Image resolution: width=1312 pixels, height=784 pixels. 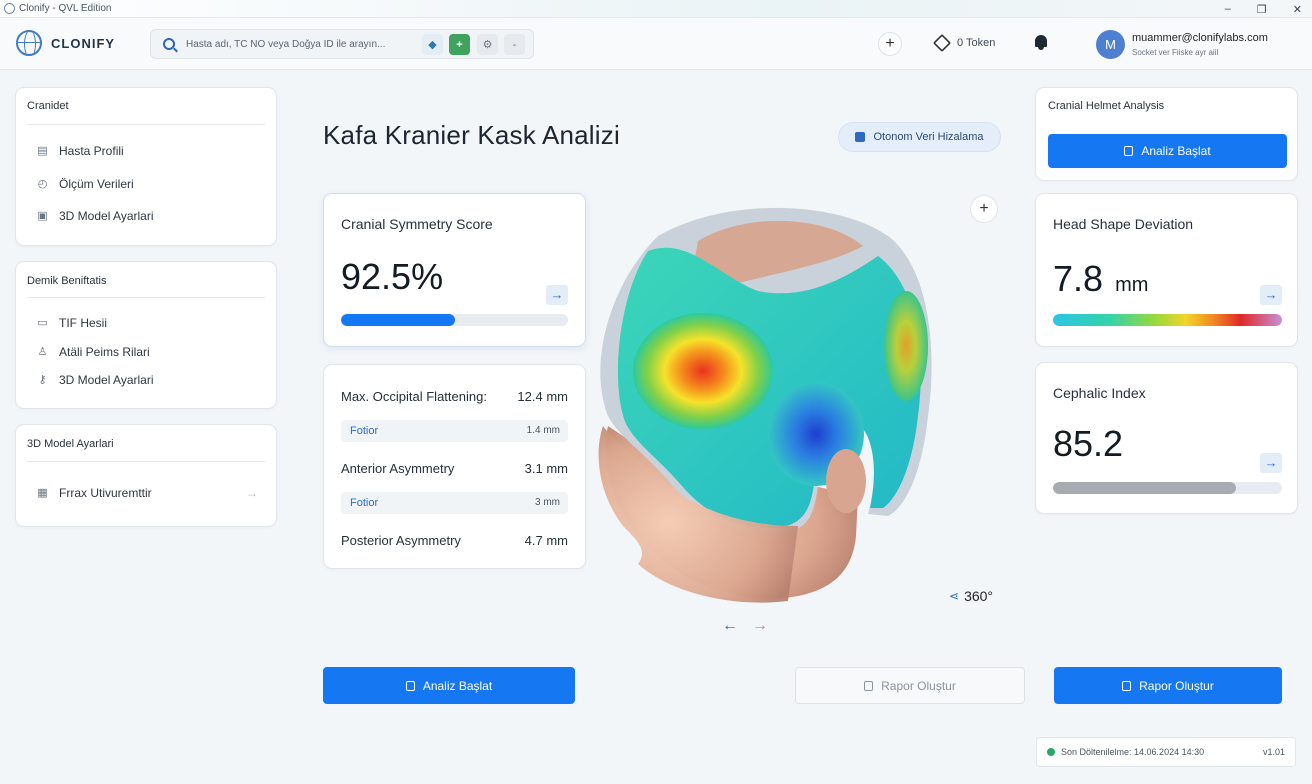 I want to click on maximize-button: ❐, so click(x=1262, y=9).